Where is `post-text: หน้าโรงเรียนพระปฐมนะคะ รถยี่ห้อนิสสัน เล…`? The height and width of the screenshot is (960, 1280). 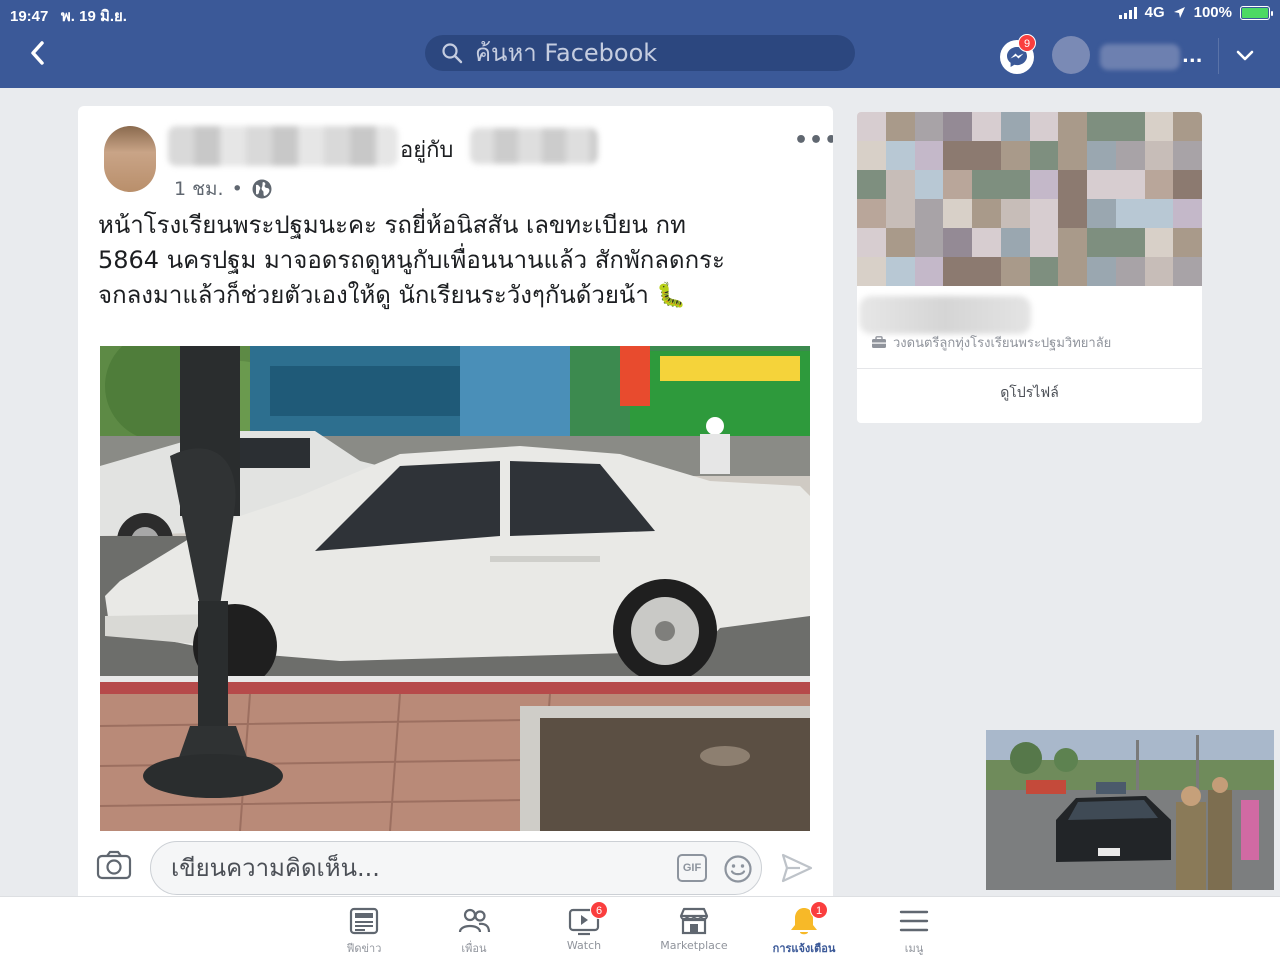
post-text: หน้าโรงเรียนพระปฐมนะคะ รถยี่ห้อนิสสัน เล… is located at coordinates (458, 260).